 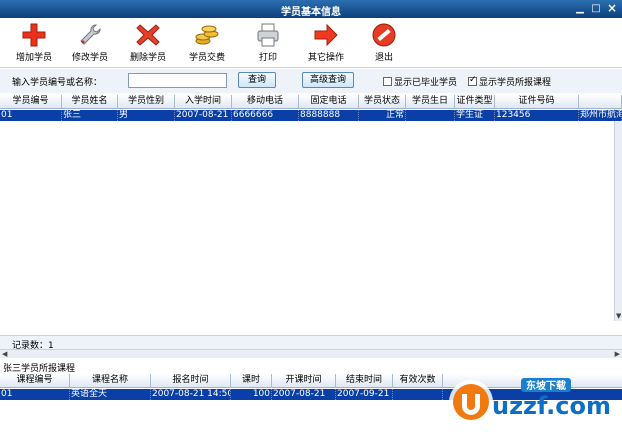 I want to click on student-grid-header: 学员编号 学员姓名 学员性别 入学时间 移动电话 固定电话 学员状态 学员生日 证件类型 证件号码, so click(x=311, y=102).